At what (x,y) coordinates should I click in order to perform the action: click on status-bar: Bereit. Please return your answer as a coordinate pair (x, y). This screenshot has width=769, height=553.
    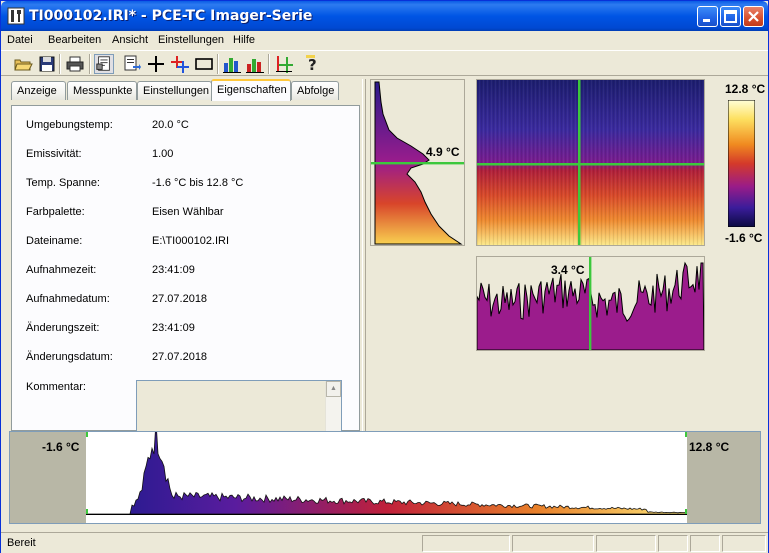
    Looking at the image, I should click on (384, 542).